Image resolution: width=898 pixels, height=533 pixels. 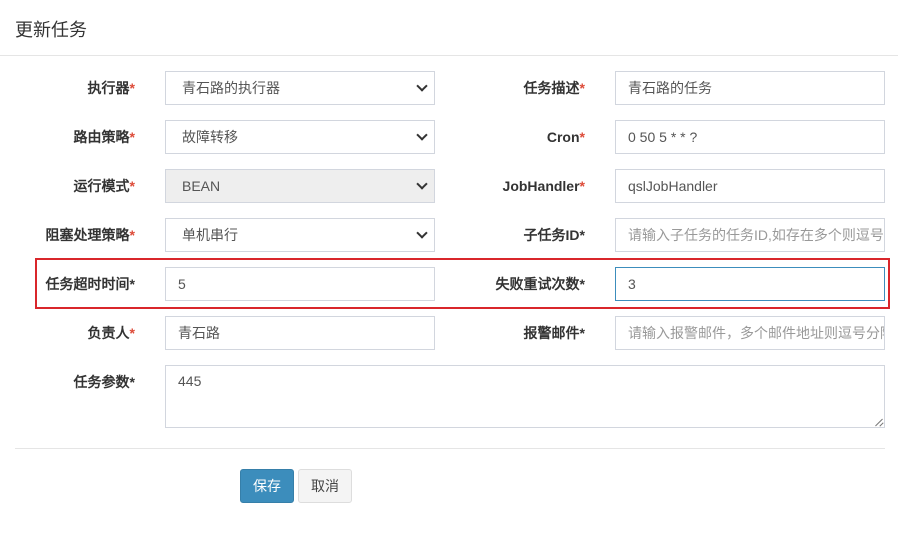 What do you see at coordinates (104, 186) in the screenshot?
I see `run-mode-label: 运行模式*` at bounding box center [104, 186].